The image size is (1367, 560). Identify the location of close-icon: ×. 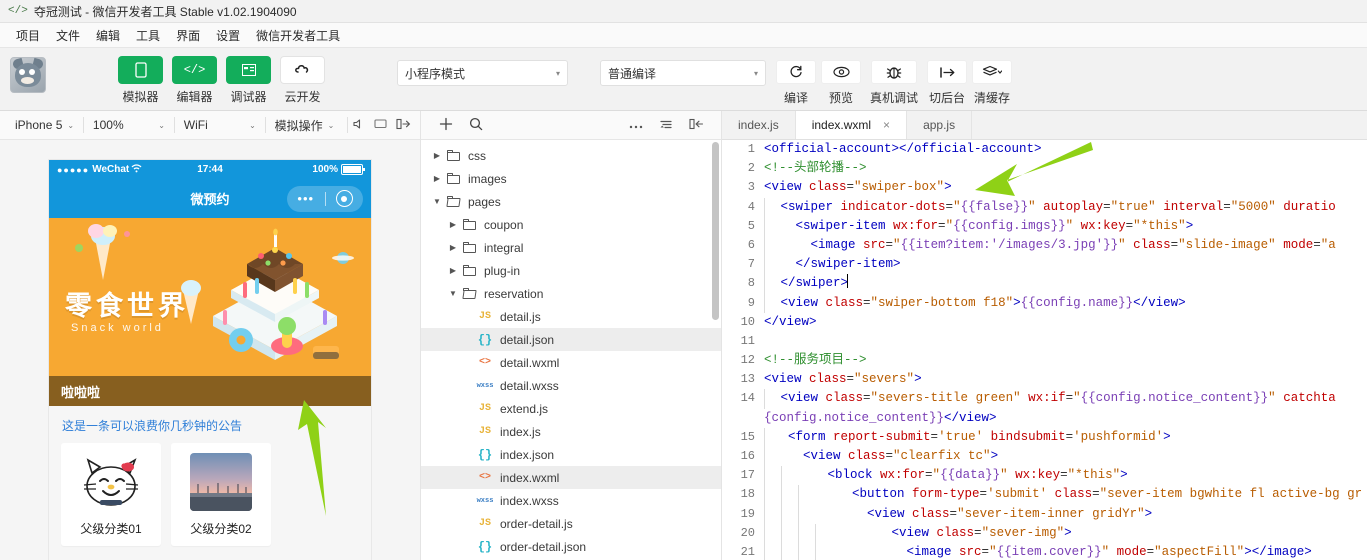
(886, 125).